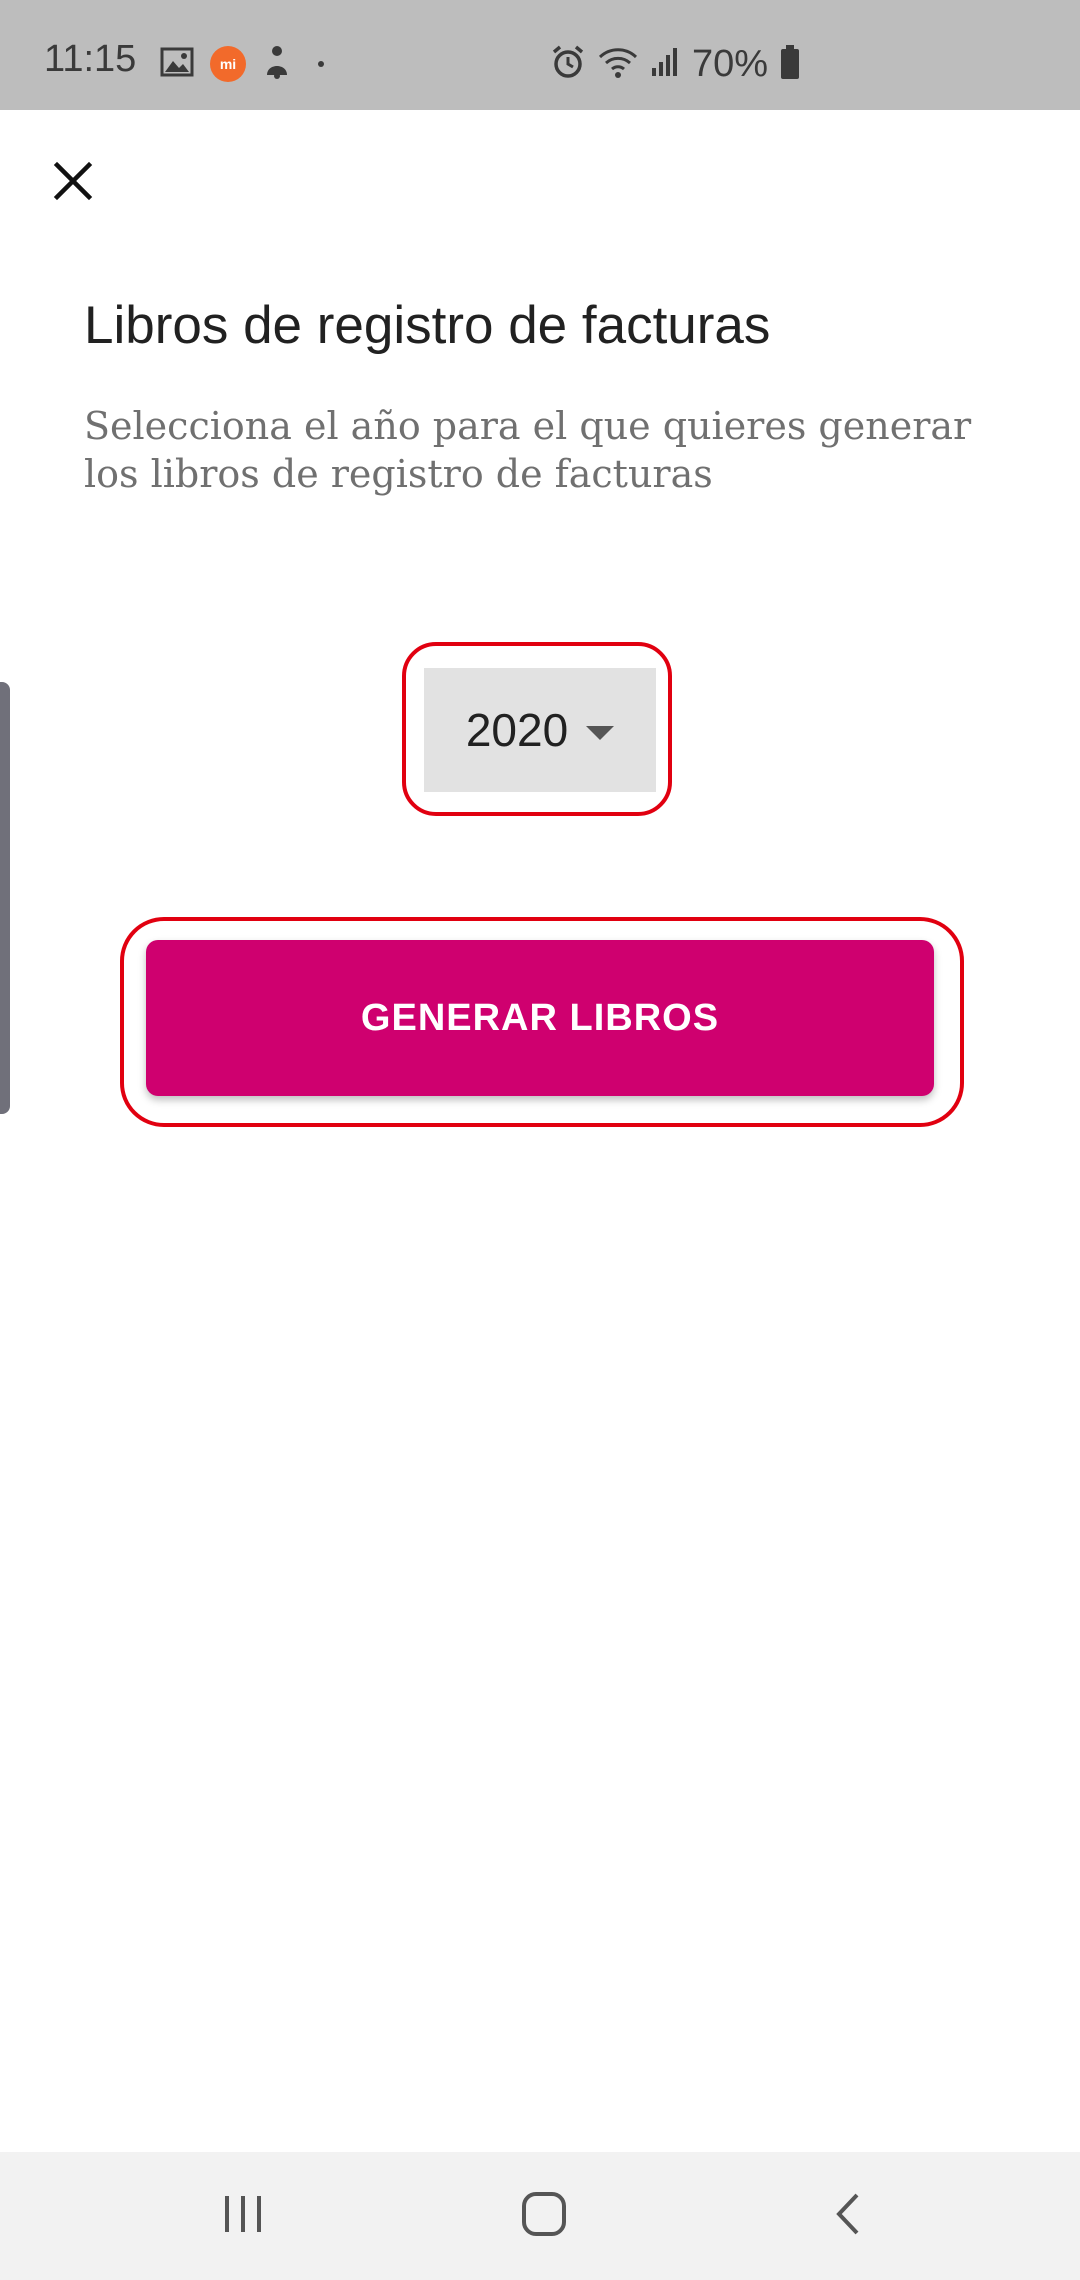 The width and height of the screenshot is (1080, 2280). I want to click on mi-icon: mi, so click(228, 64).